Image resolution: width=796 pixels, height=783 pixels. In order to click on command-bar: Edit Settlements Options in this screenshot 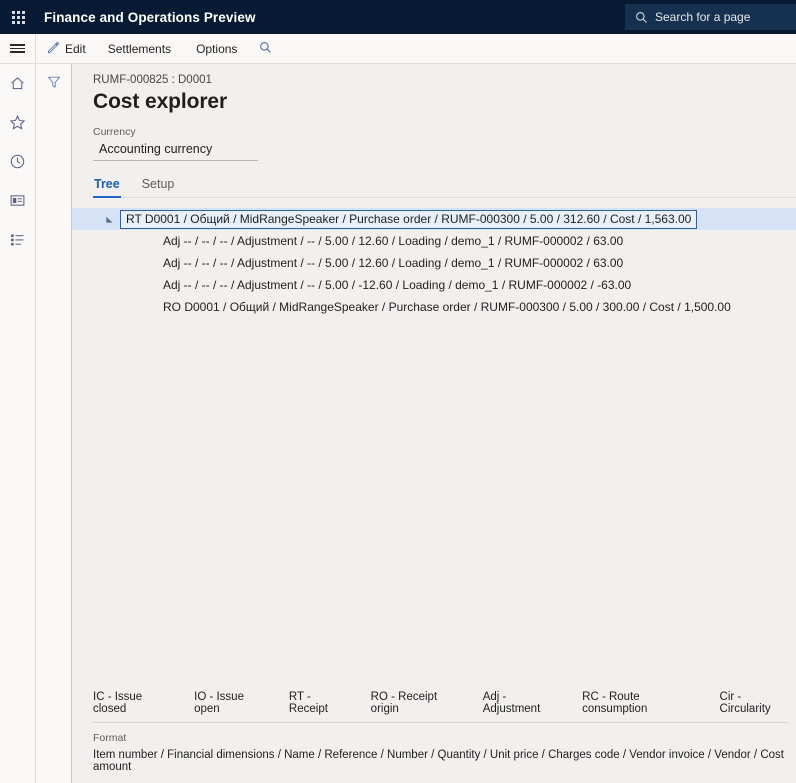, I will do `click(398, 49)`.